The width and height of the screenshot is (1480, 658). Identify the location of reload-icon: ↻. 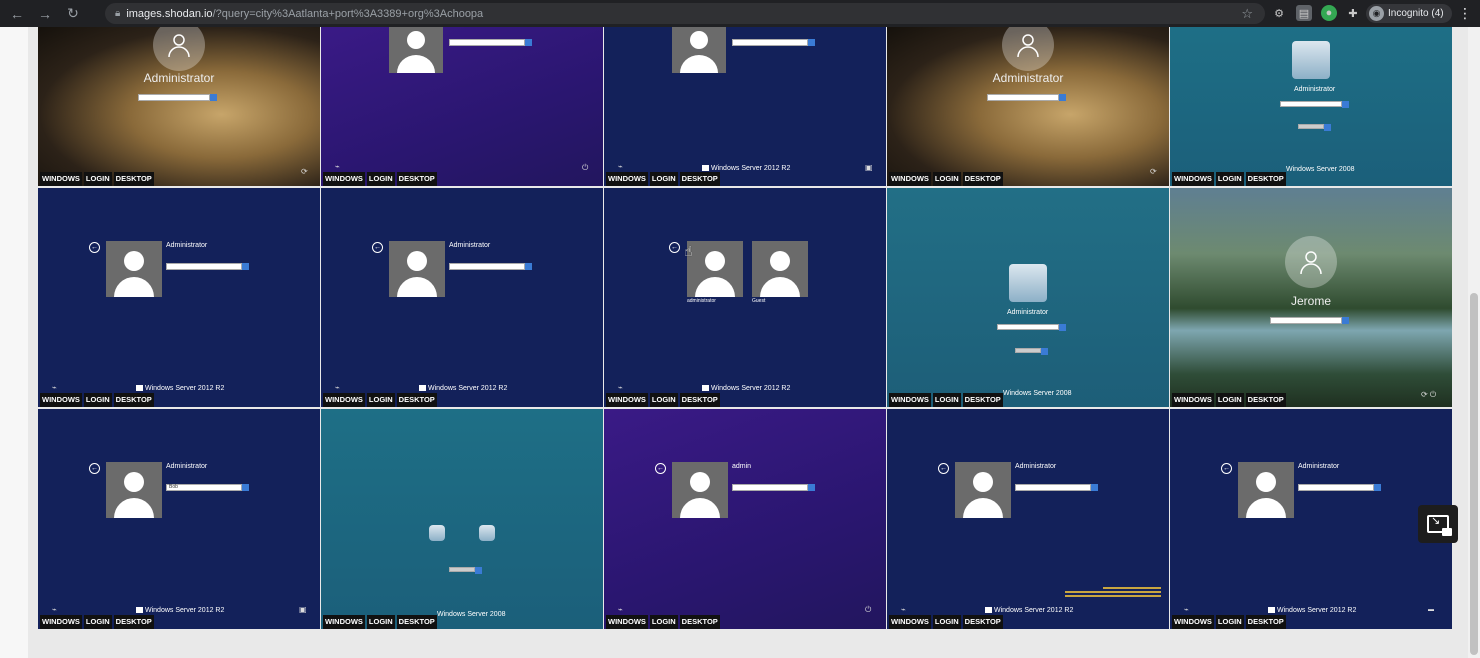
(73, 14).